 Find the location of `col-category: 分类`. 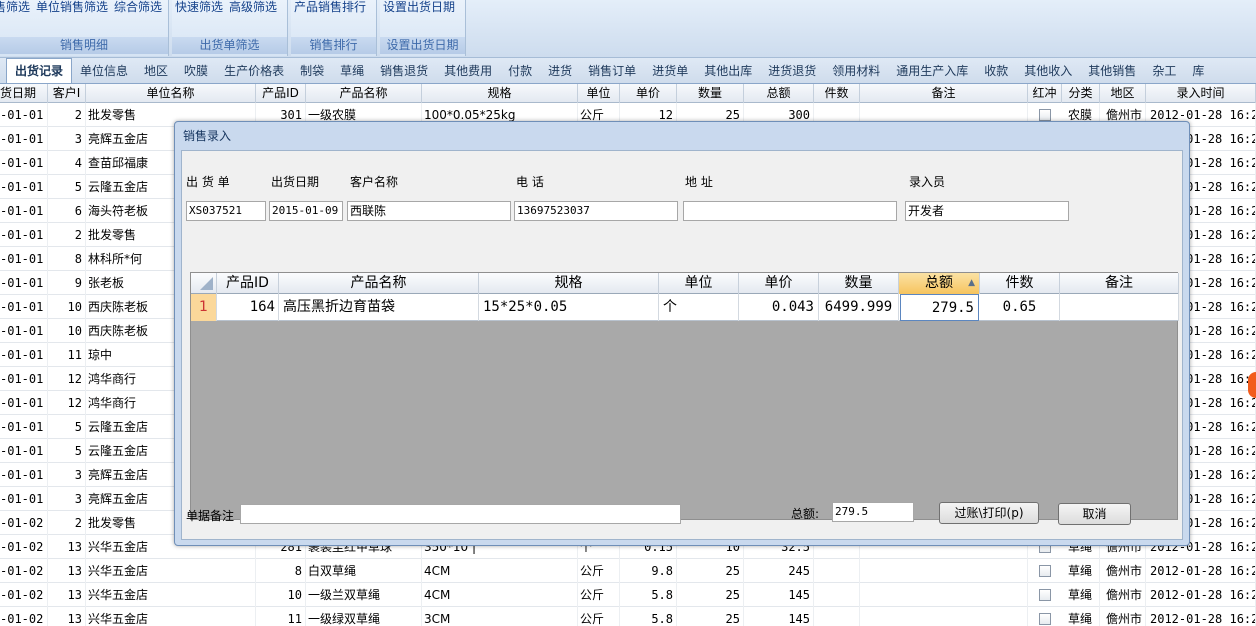

col-category: 分类 is located at coordinates (1081, 93).